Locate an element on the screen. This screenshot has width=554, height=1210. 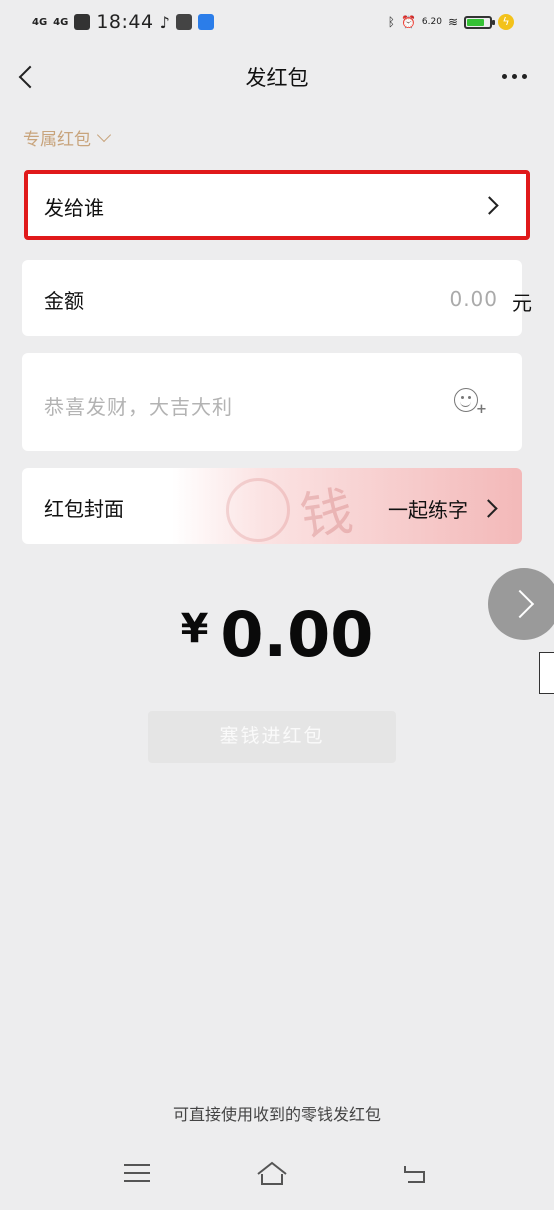
notification-icon is located at coordinates (82, 22).